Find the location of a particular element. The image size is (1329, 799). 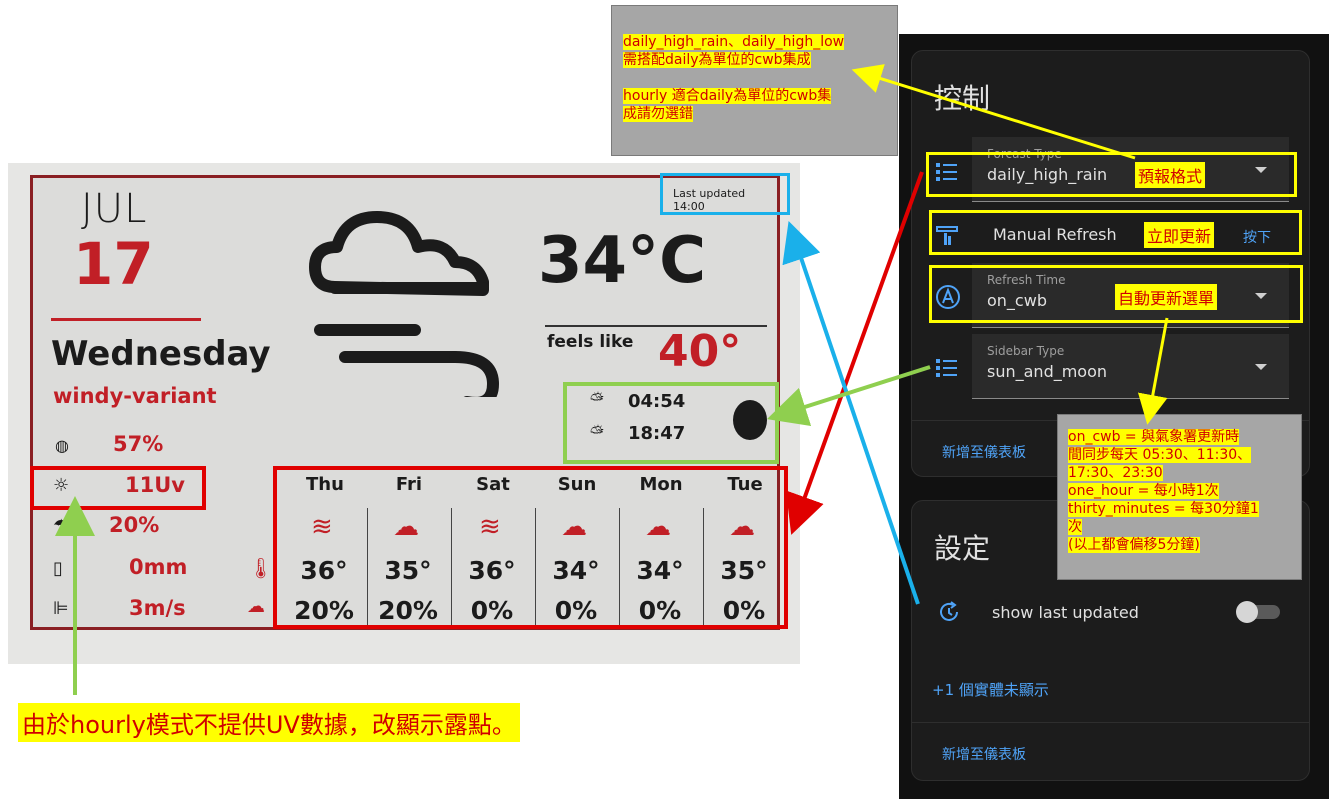

note-line-2: 需搭配daily為單位的cwb集成 is located at coordinates (717, 60).